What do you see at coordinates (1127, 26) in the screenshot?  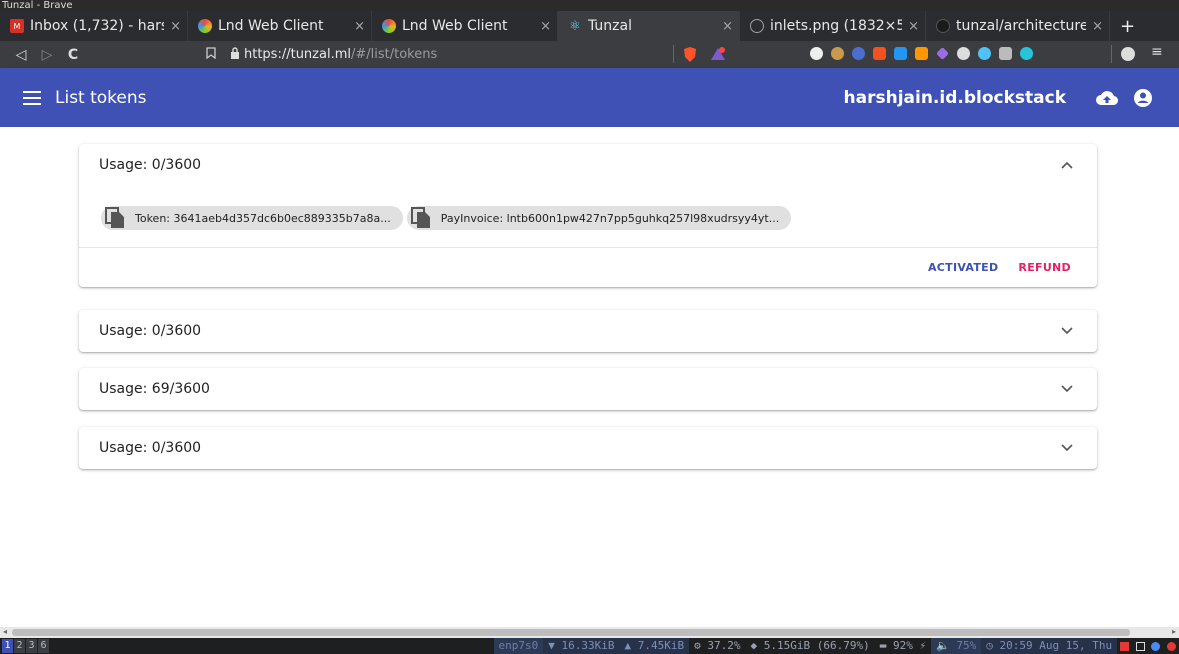 I see `new-tab-button: +` at bounding box center [1127, 26].